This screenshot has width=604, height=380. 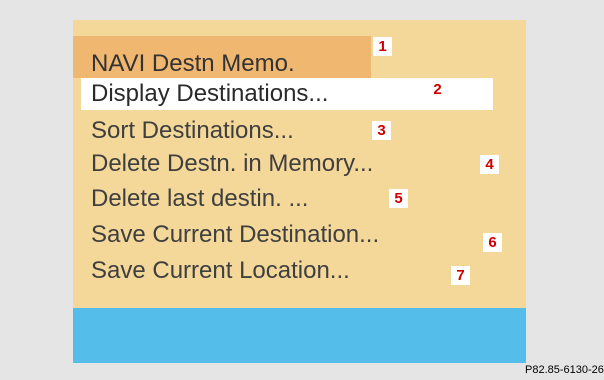 What do you see at coordinates (382, 46) in the screenshot?
I see `callout-badge-1: 1` at bounding box center [382, 46].